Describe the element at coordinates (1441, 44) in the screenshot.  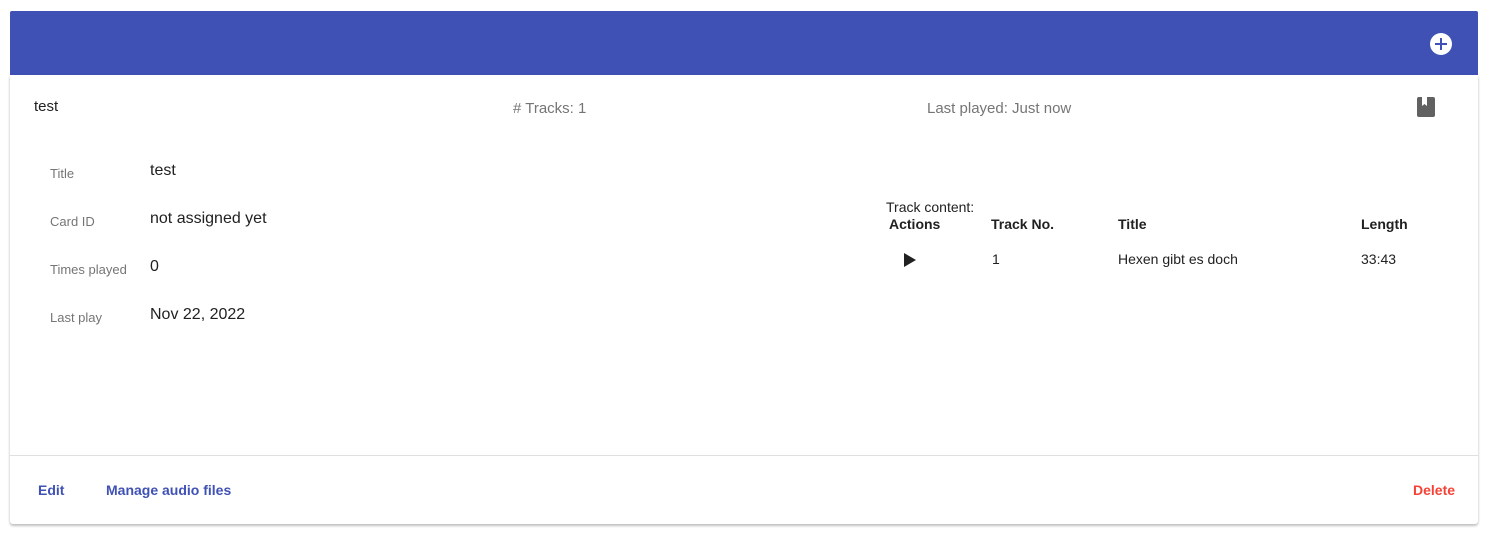
I see `add-card-button` at that location.